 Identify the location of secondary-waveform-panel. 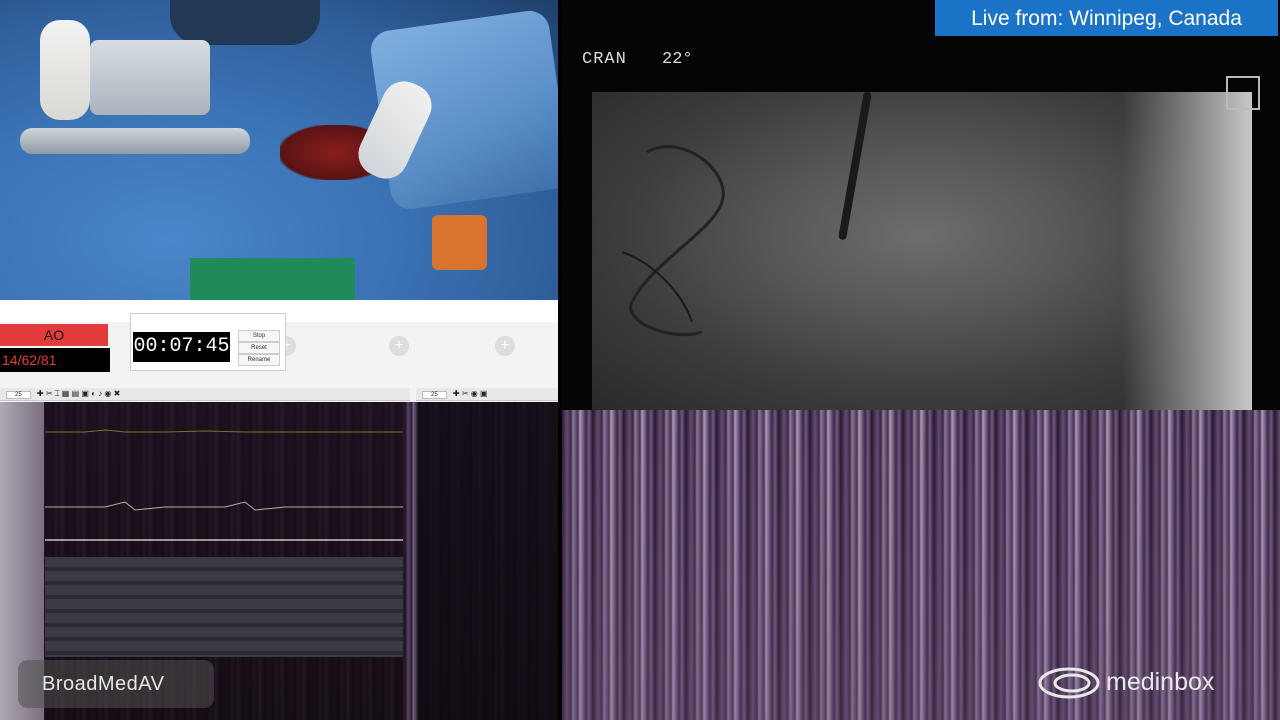
(488, 561).